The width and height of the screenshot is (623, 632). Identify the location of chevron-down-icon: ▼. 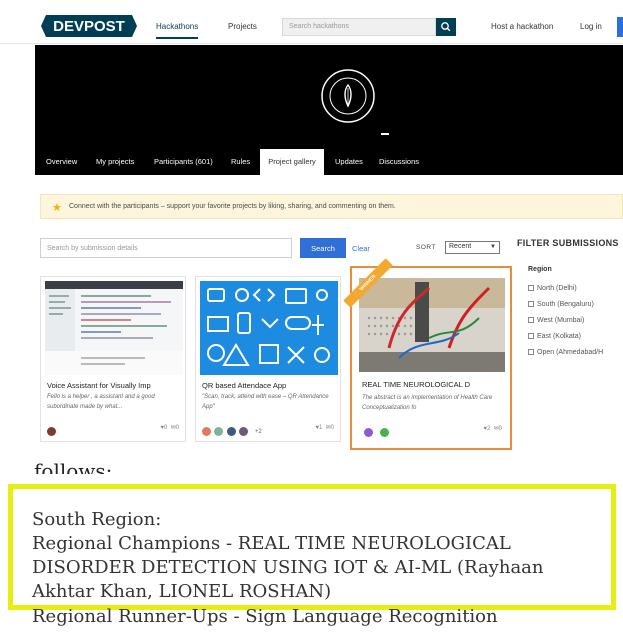
(493, 247).